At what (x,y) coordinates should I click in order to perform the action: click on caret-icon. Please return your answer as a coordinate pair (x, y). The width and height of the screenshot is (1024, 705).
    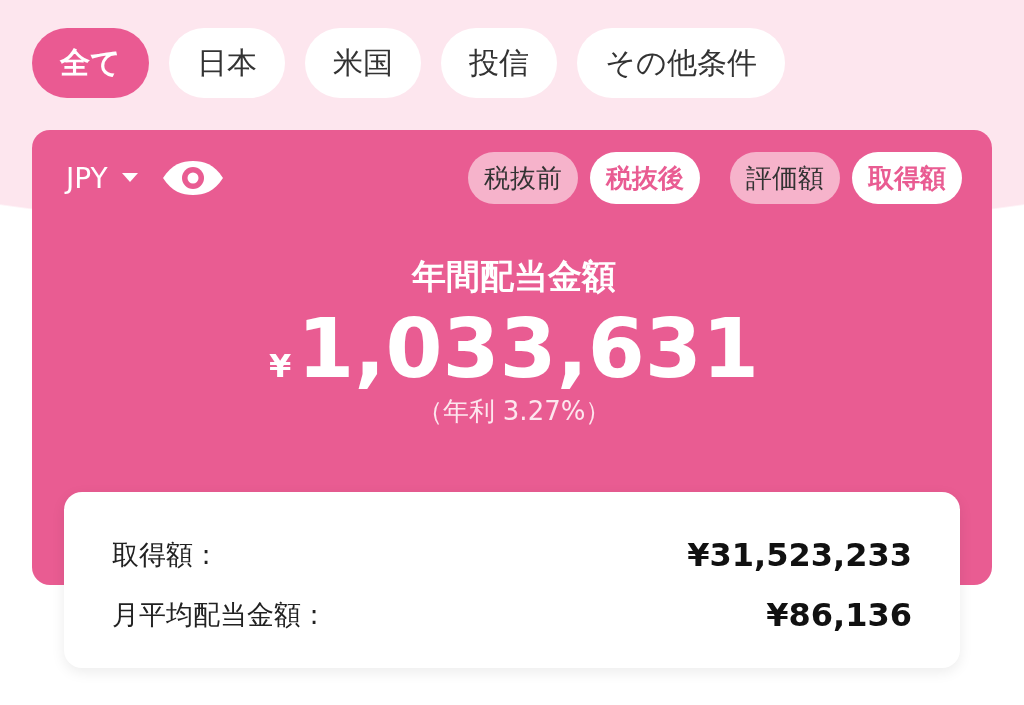
    Looking at the image, I should click on (129, 178).